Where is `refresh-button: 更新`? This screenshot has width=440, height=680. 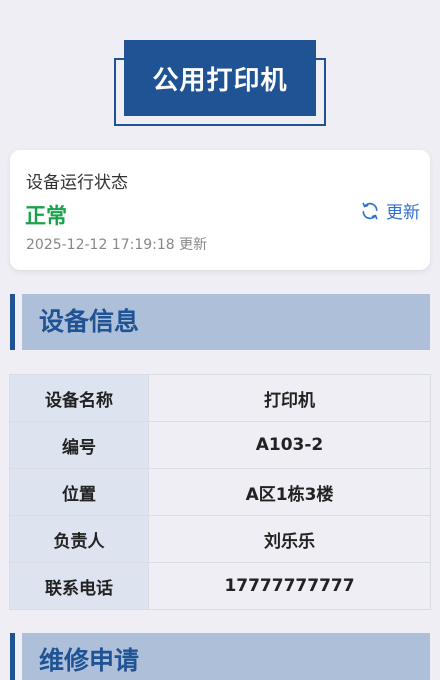
refresh-button: 更新 is located at coordinates (390, 210).